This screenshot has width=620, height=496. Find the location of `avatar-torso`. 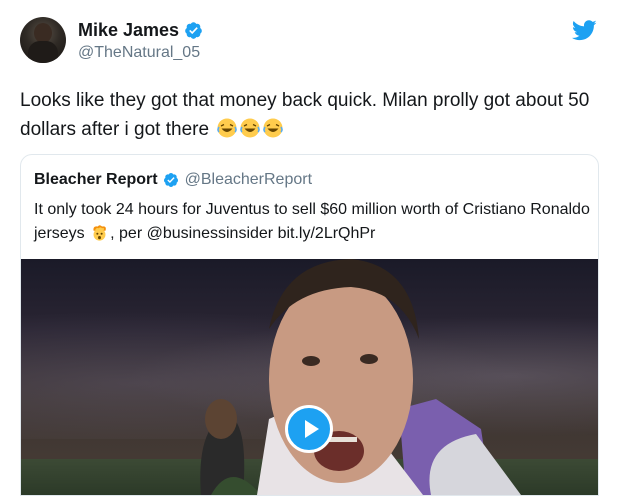

avatar-torso is located at coordinates (43, 52).